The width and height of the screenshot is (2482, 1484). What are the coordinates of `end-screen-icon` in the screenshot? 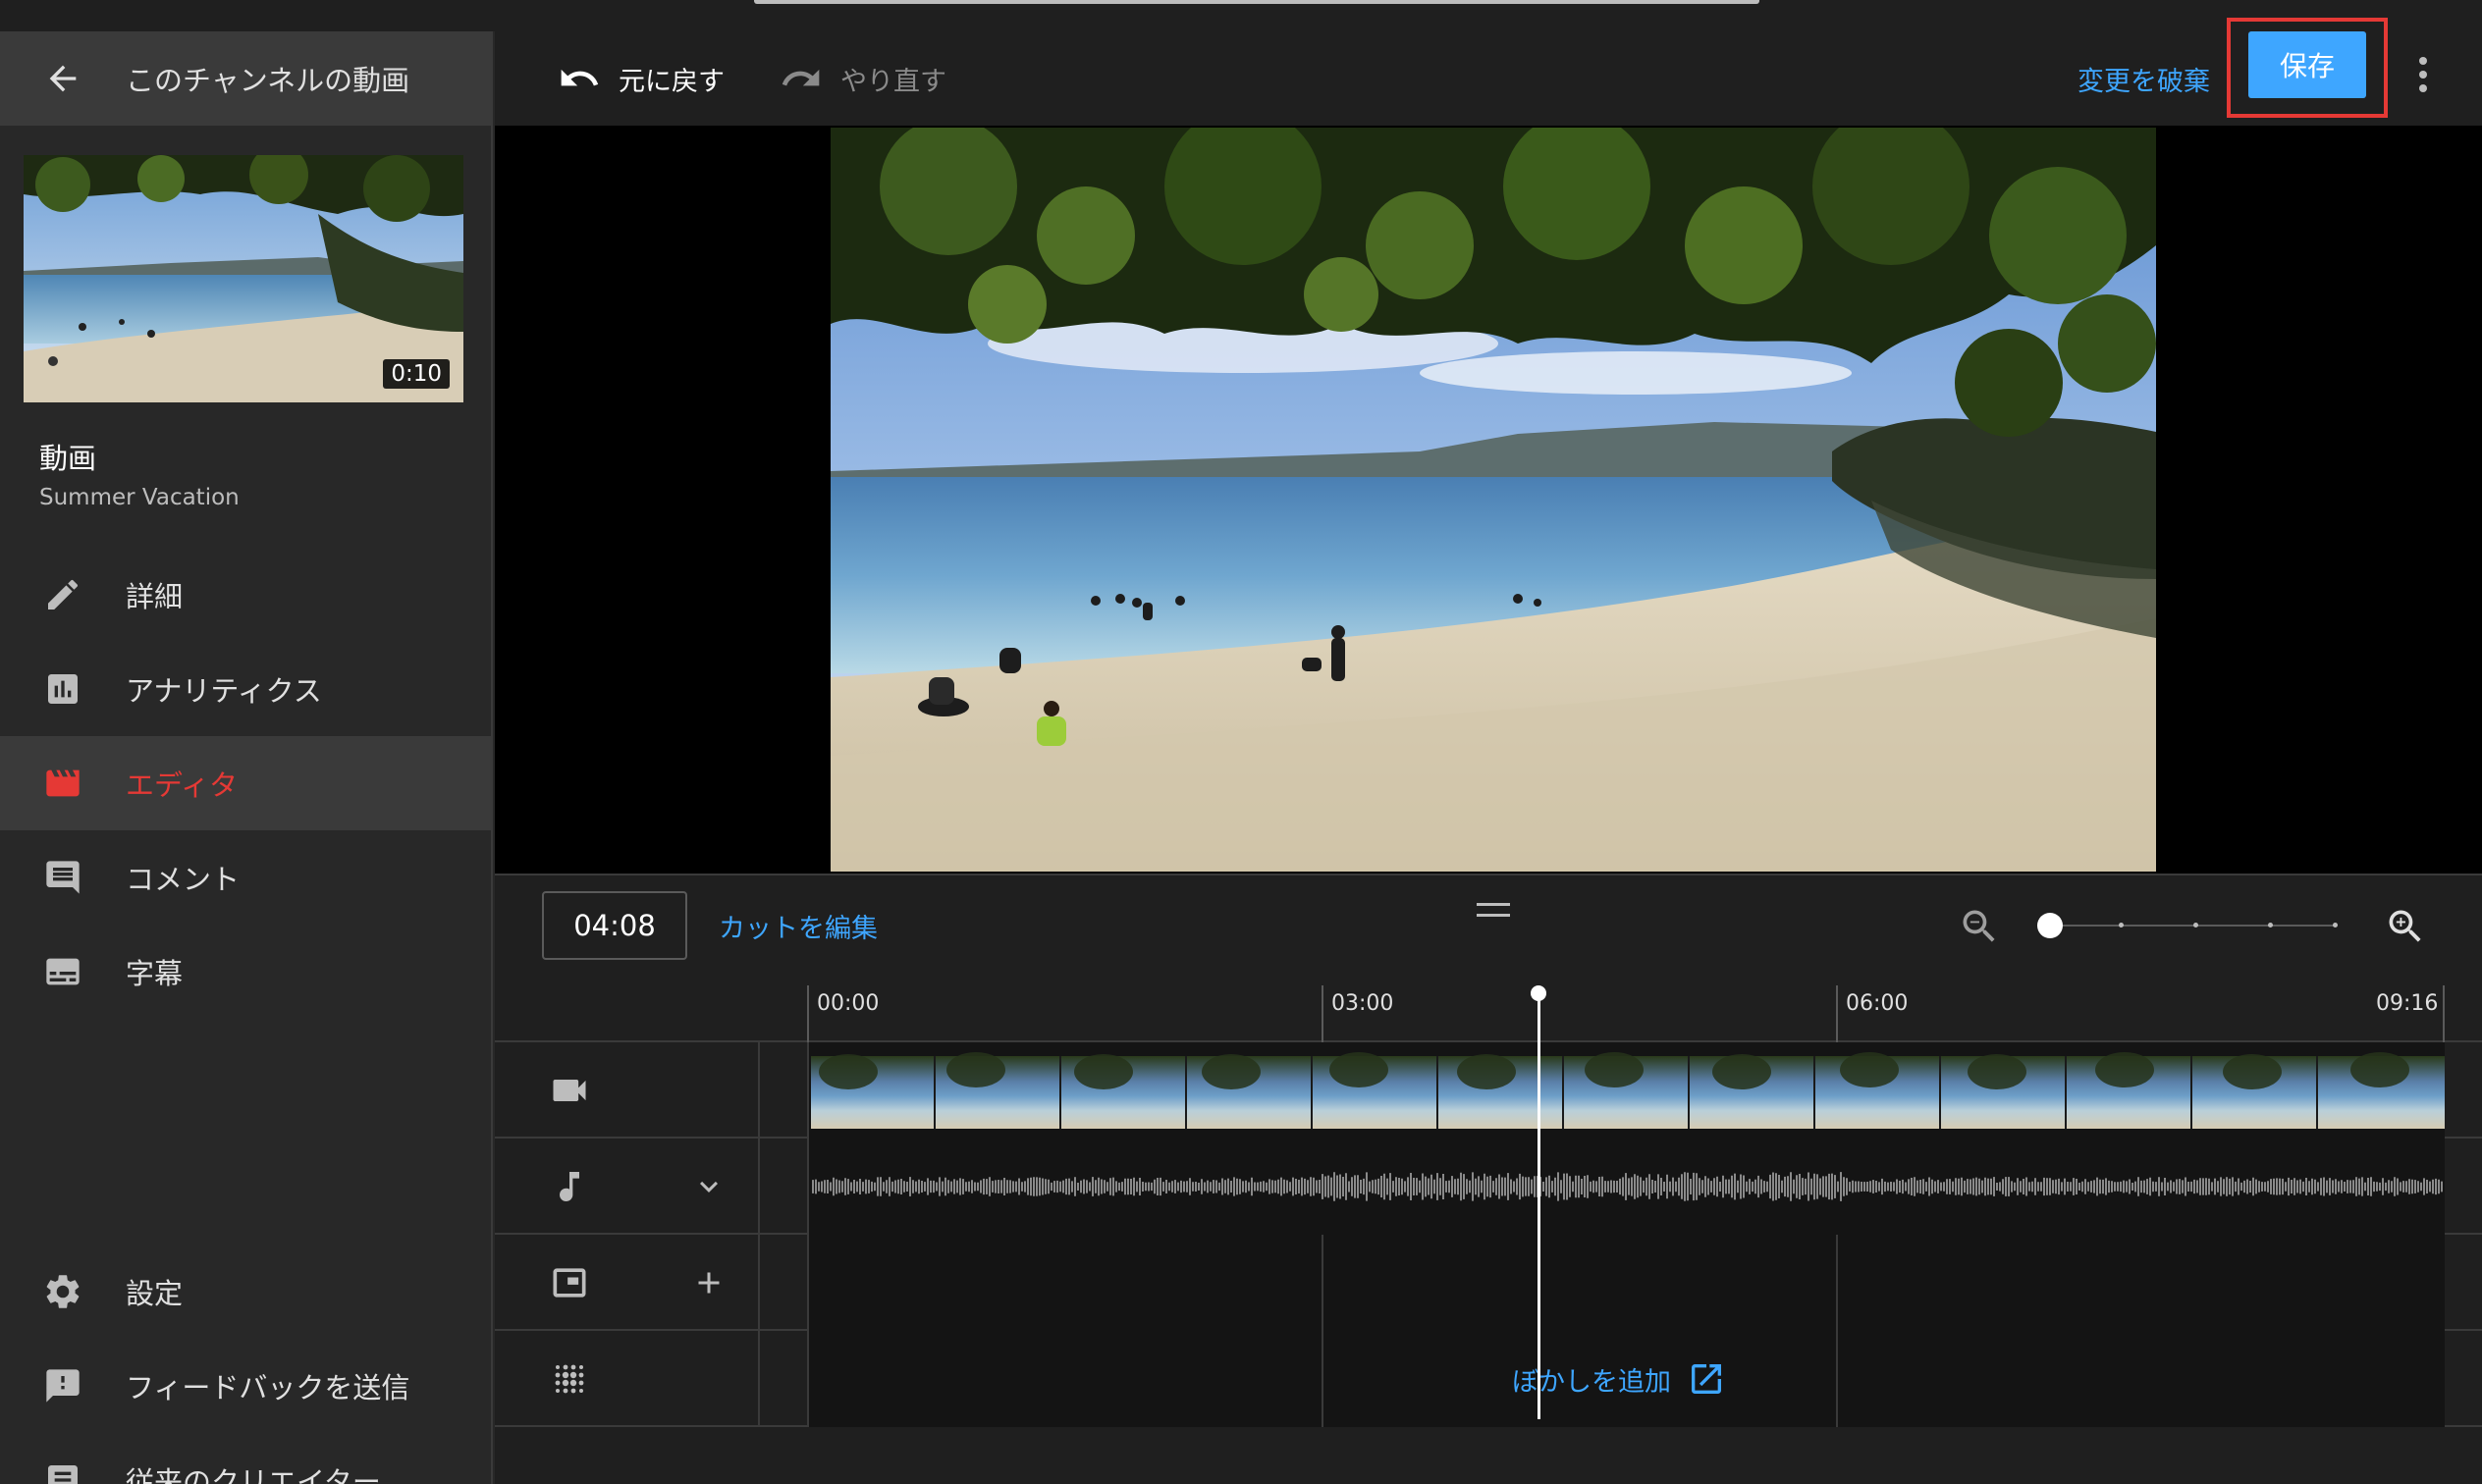 It's located at (569, 1283).